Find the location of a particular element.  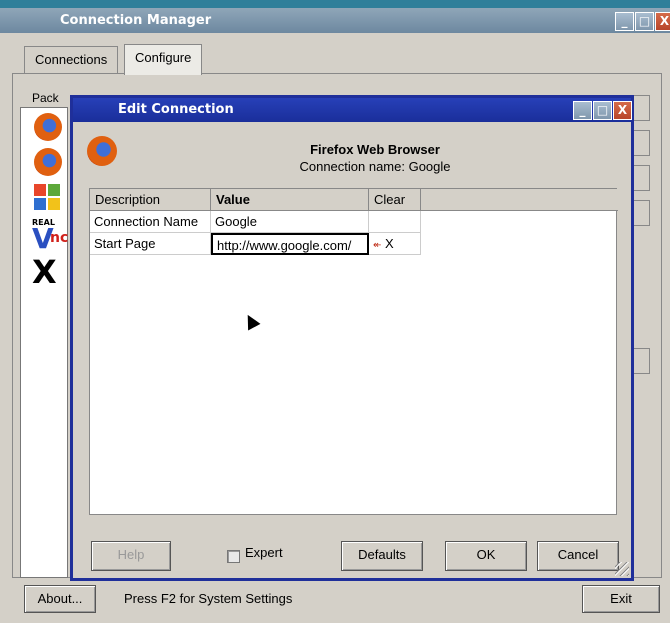

clear-arrow-icon: ↞ is located at coordinates (377, 245).